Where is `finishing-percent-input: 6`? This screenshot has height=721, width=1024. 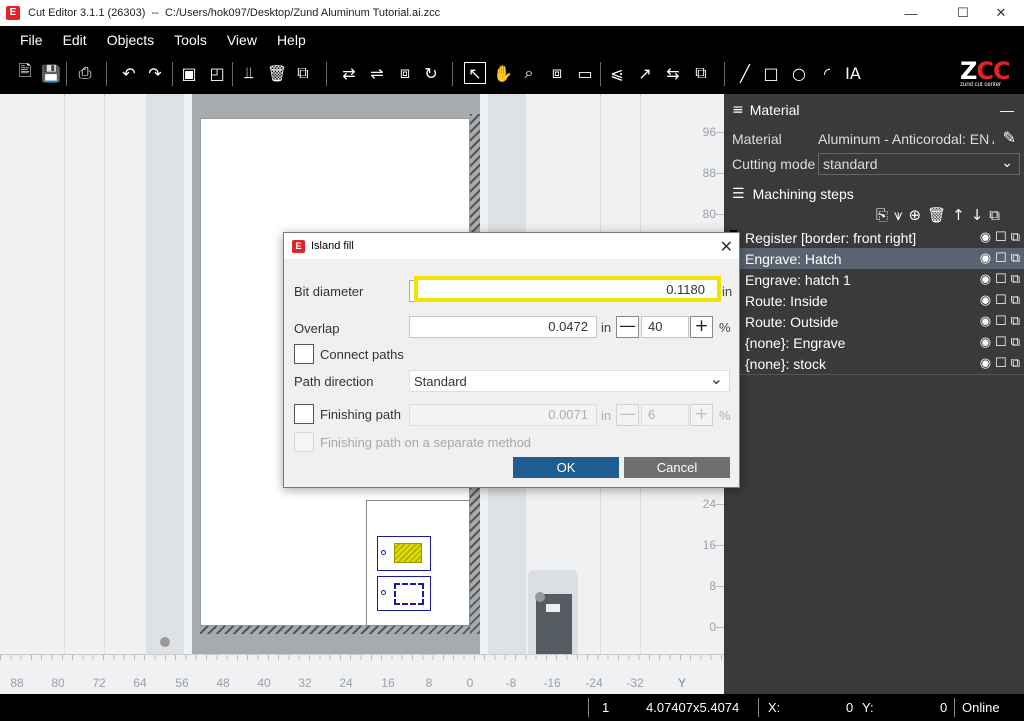 finishing-percent-input: 6 is located at coordinates (665, 415).